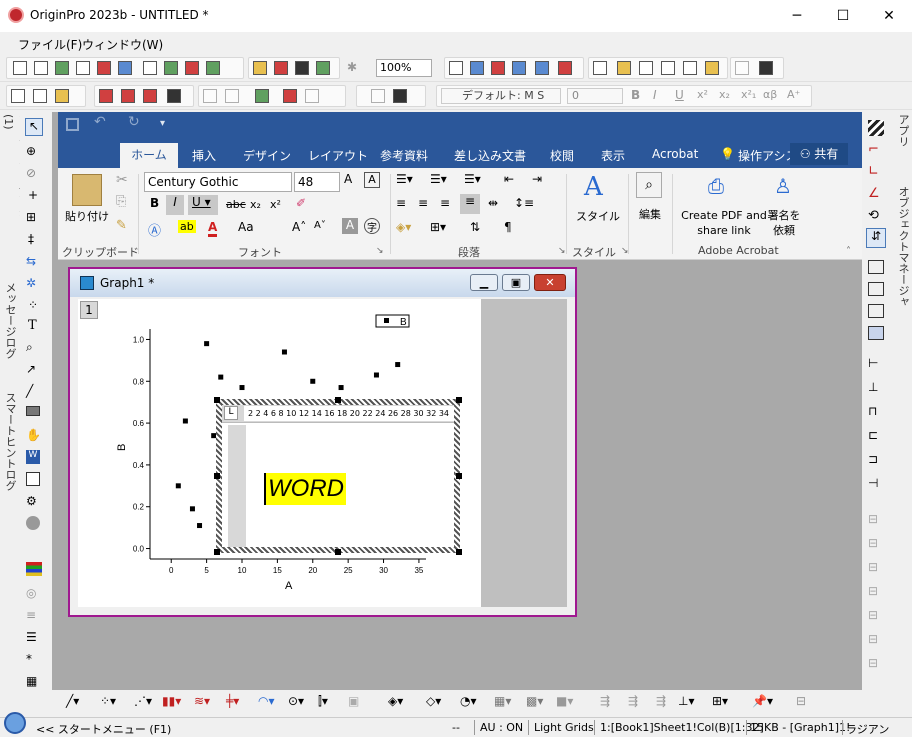 Image resolution: width=912 pixels, height=737 pixels. What do you see at coordinates (843, 16) in the screenshot?
I see `maximize-button: ☐` at bounding box center [843, 16].